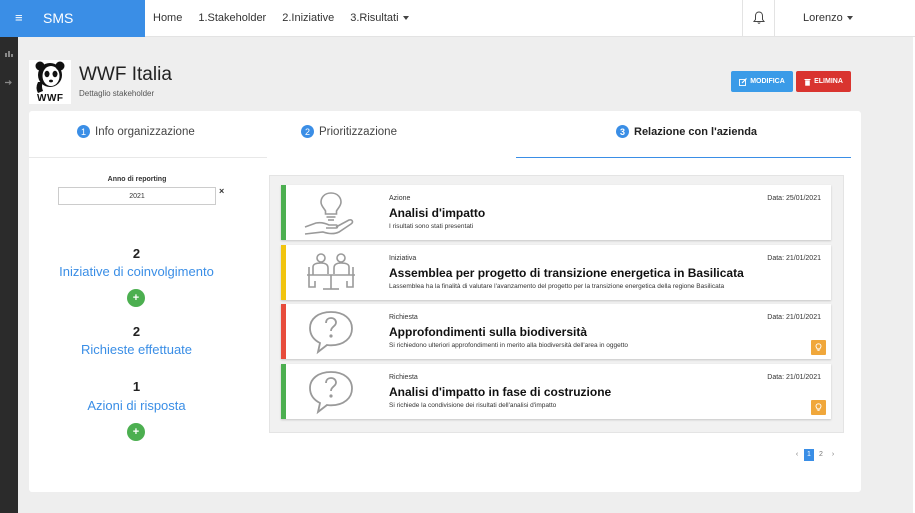 The width and height of the screenshot is (915, 513). Describe the element at coordinates (308, 18) in the screenshot. I see `nav-item-iniziative: 2.Iniziative` at that location.